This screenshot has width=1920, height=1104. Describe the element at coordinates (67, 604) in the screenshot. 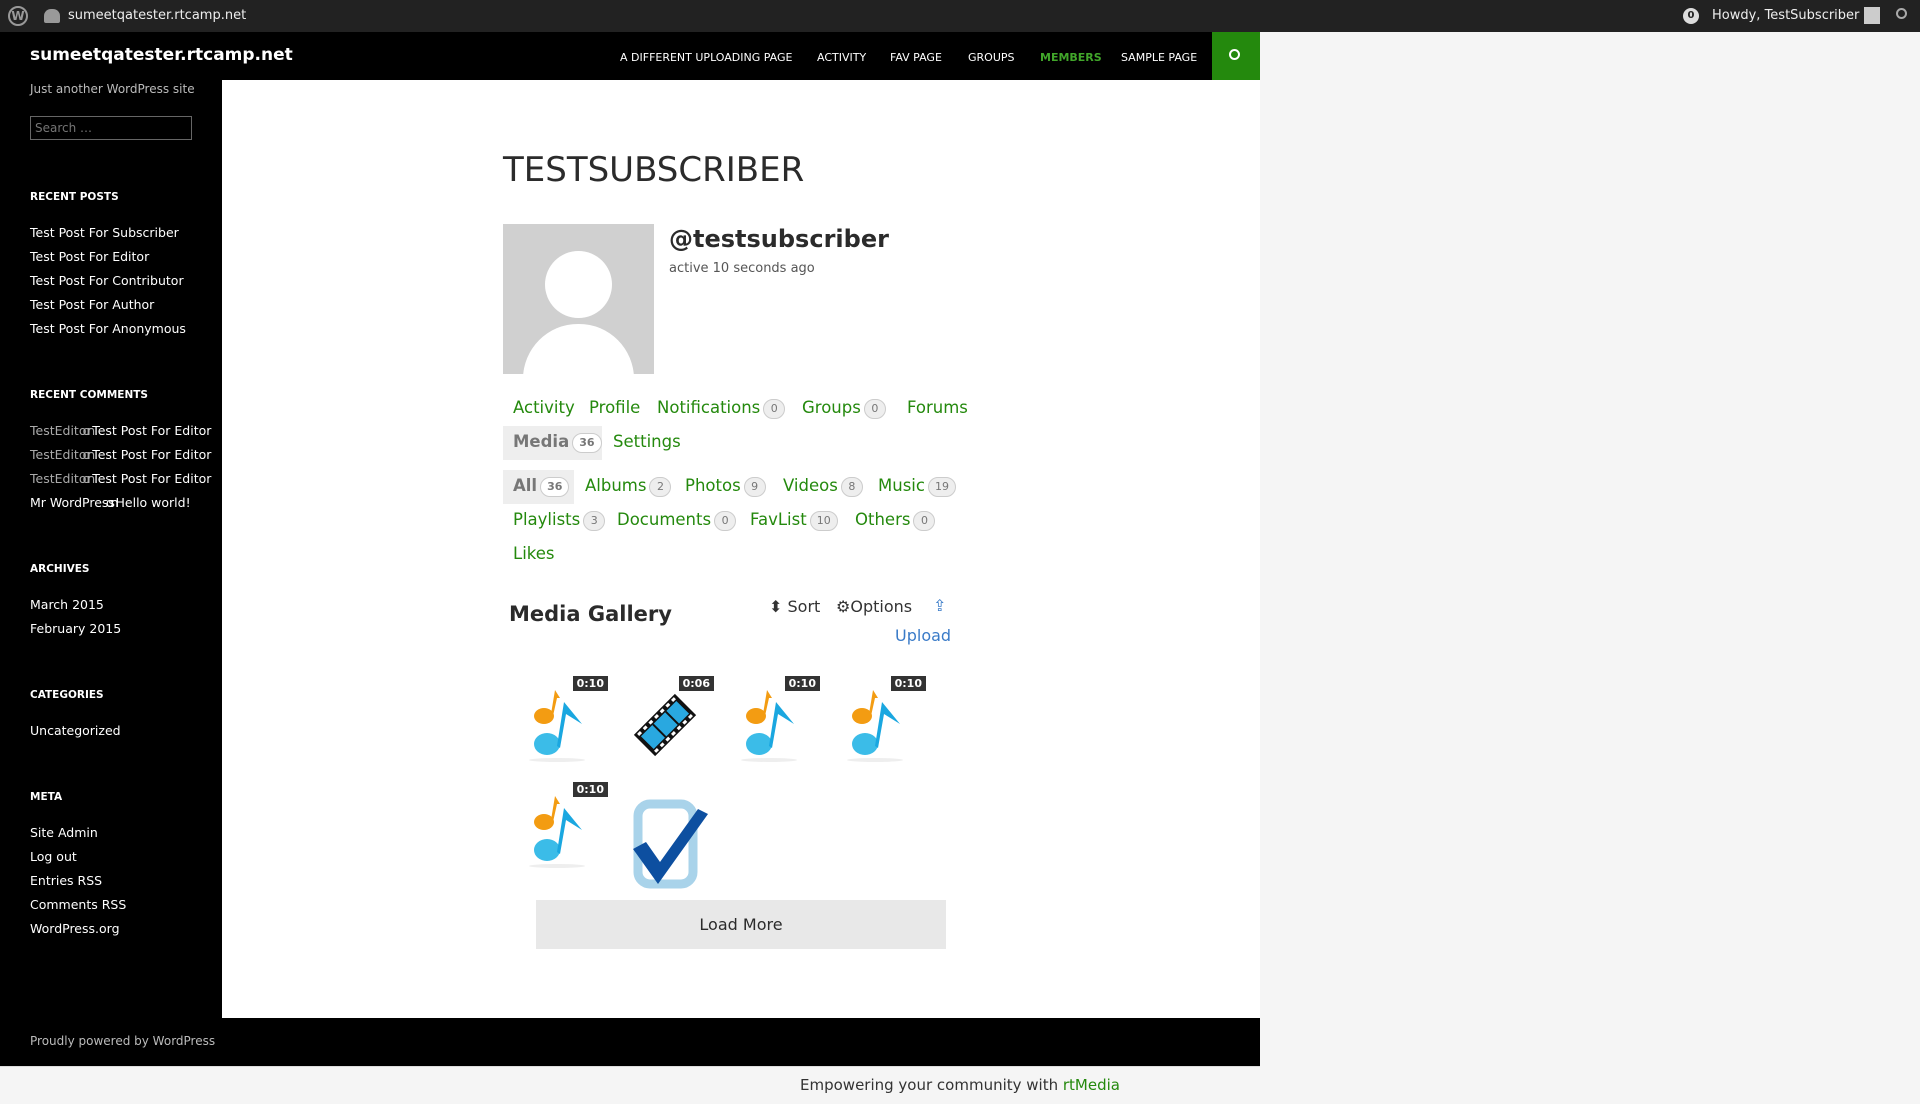

I see `archive-link: March 2015` at that location.